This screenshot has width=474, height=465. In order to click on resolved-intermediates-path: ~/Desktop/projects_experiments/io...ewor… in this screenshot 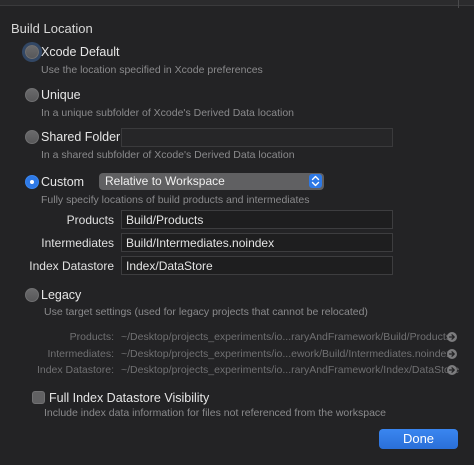, I will do `click(286, 354)`.